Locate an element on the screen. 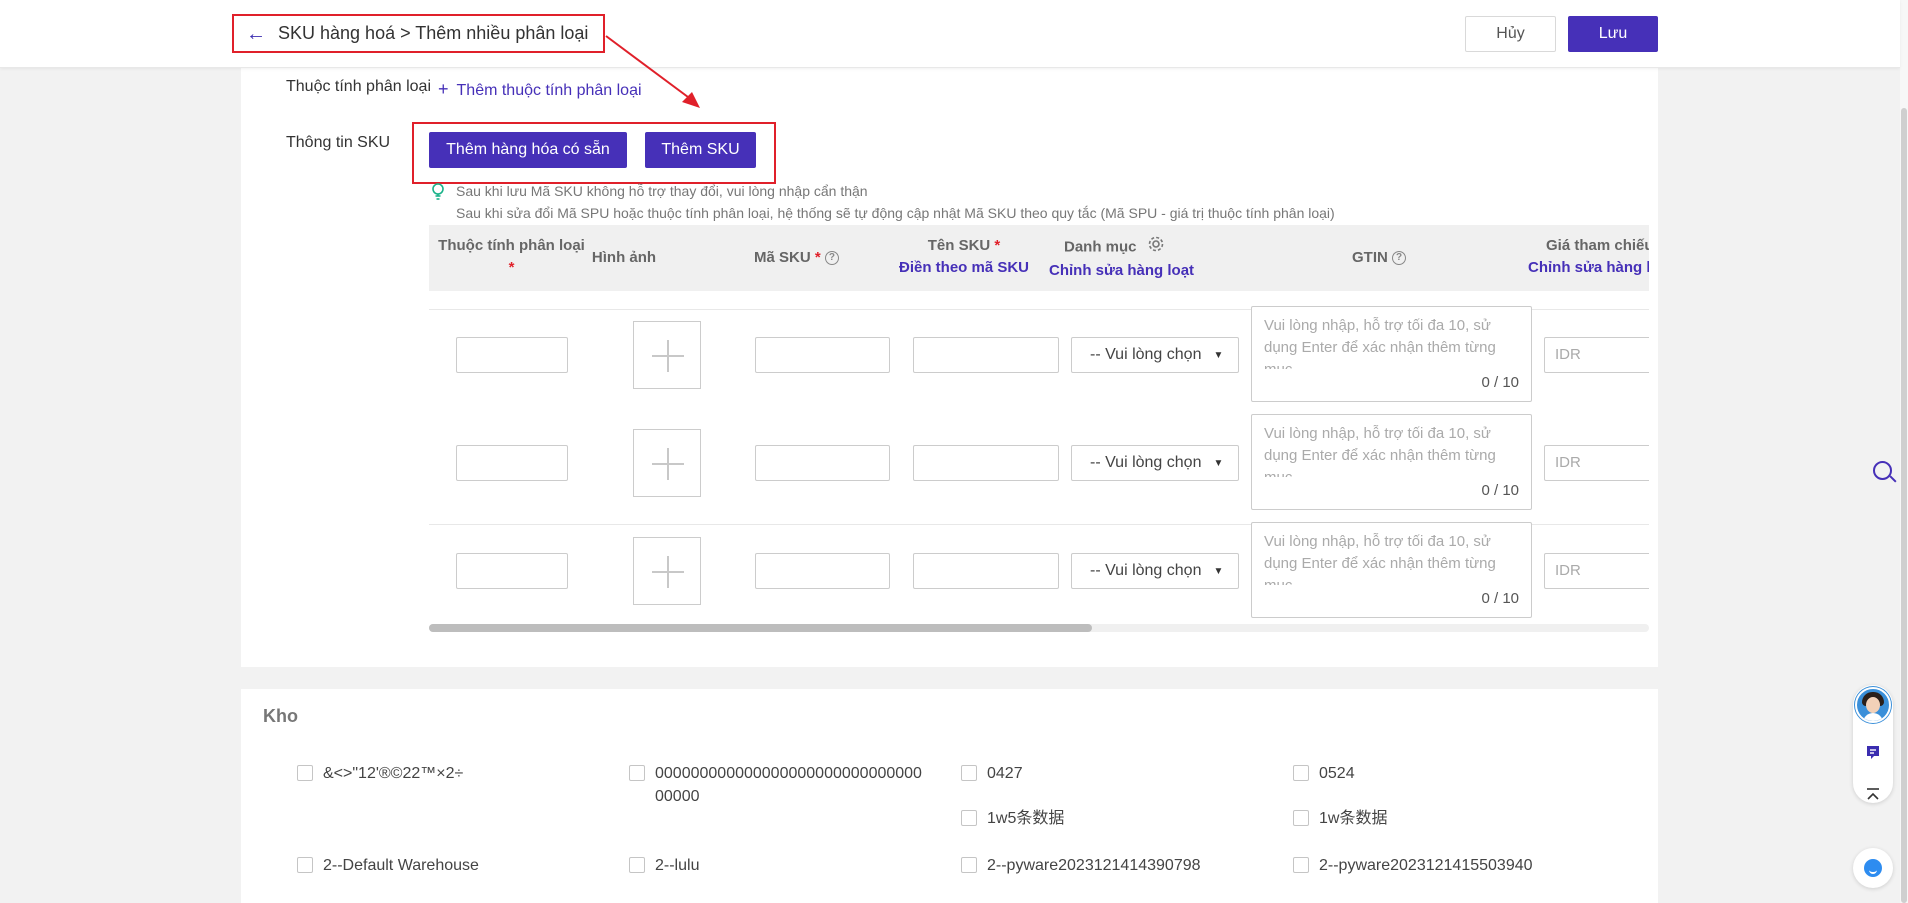 Image resolution: width=1908 pixels, height=903 pixels. save-button: Lưu is located at coordinates (1613, 34).